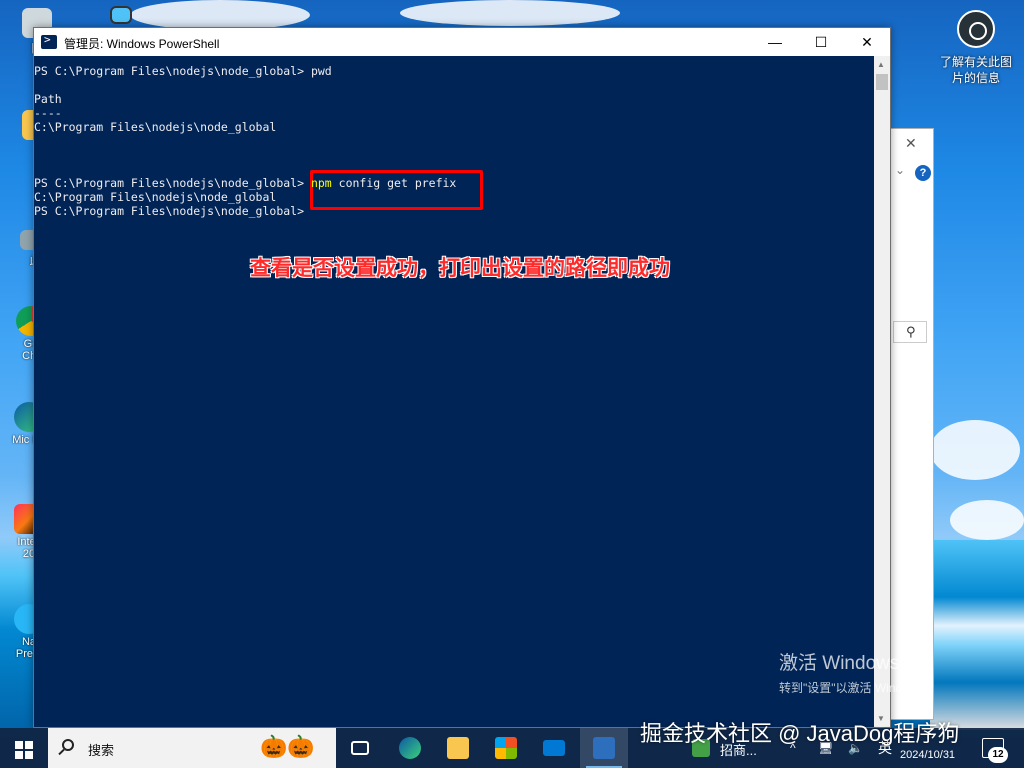  Describe the element at coordinates (976, 29) in the screenshot. I see `camera-info-icon` at that location.